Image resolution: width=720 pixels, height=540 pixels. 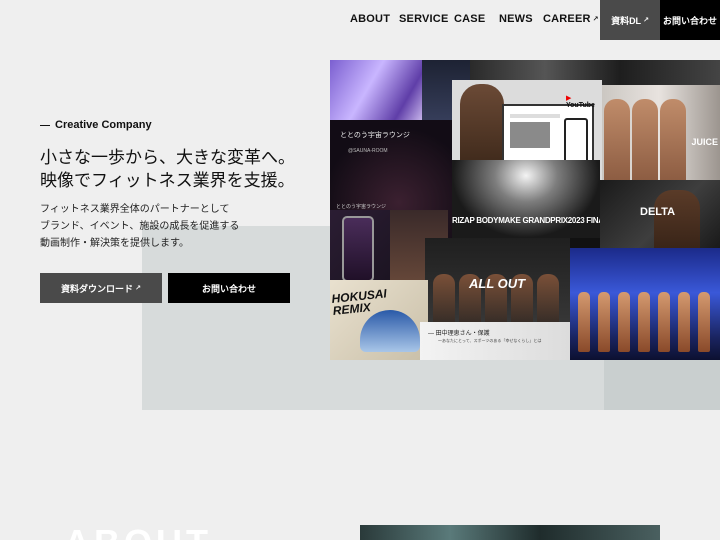 I want to click on hero-headline: 小さな一歩から、大きな変革へ。 映像でフィットネス業界を支援。, so click(x=167, y=169).